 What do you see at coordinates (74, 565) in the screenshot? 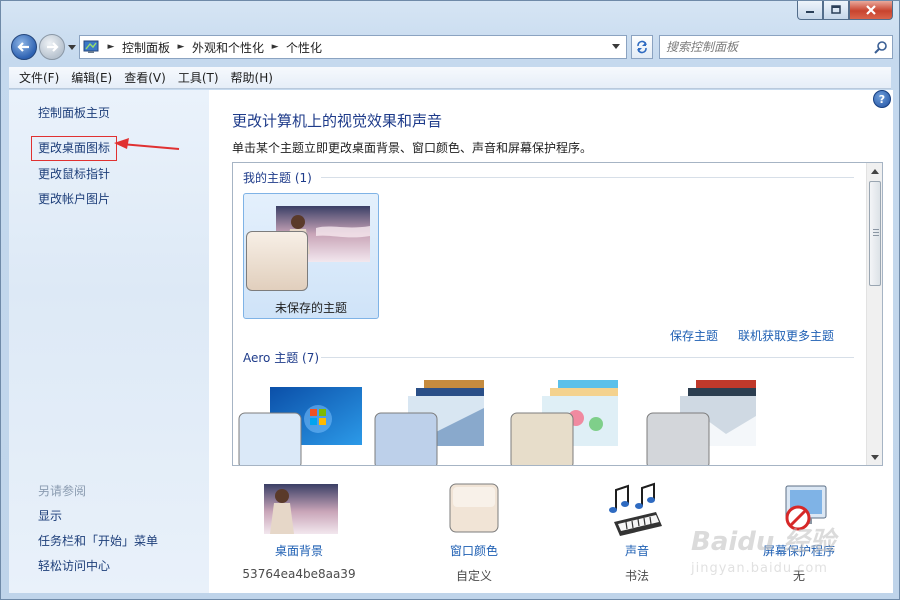
I see `sidebar-link-ease-of-access: 轻松访问中心` at bounding box center [74, 565].